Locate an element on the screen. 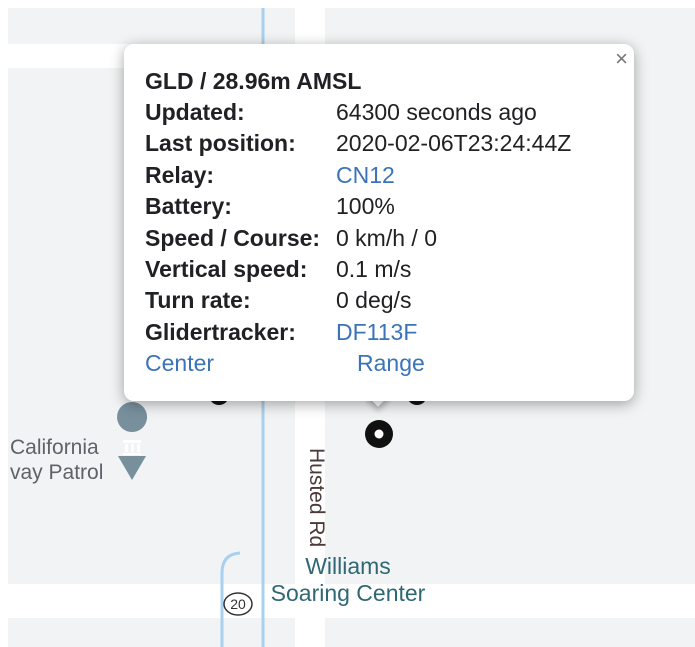 Image resolution: width=695 pixels, height=647 pixels. popup-actions: Center Range is located at coordinates (389, 364).